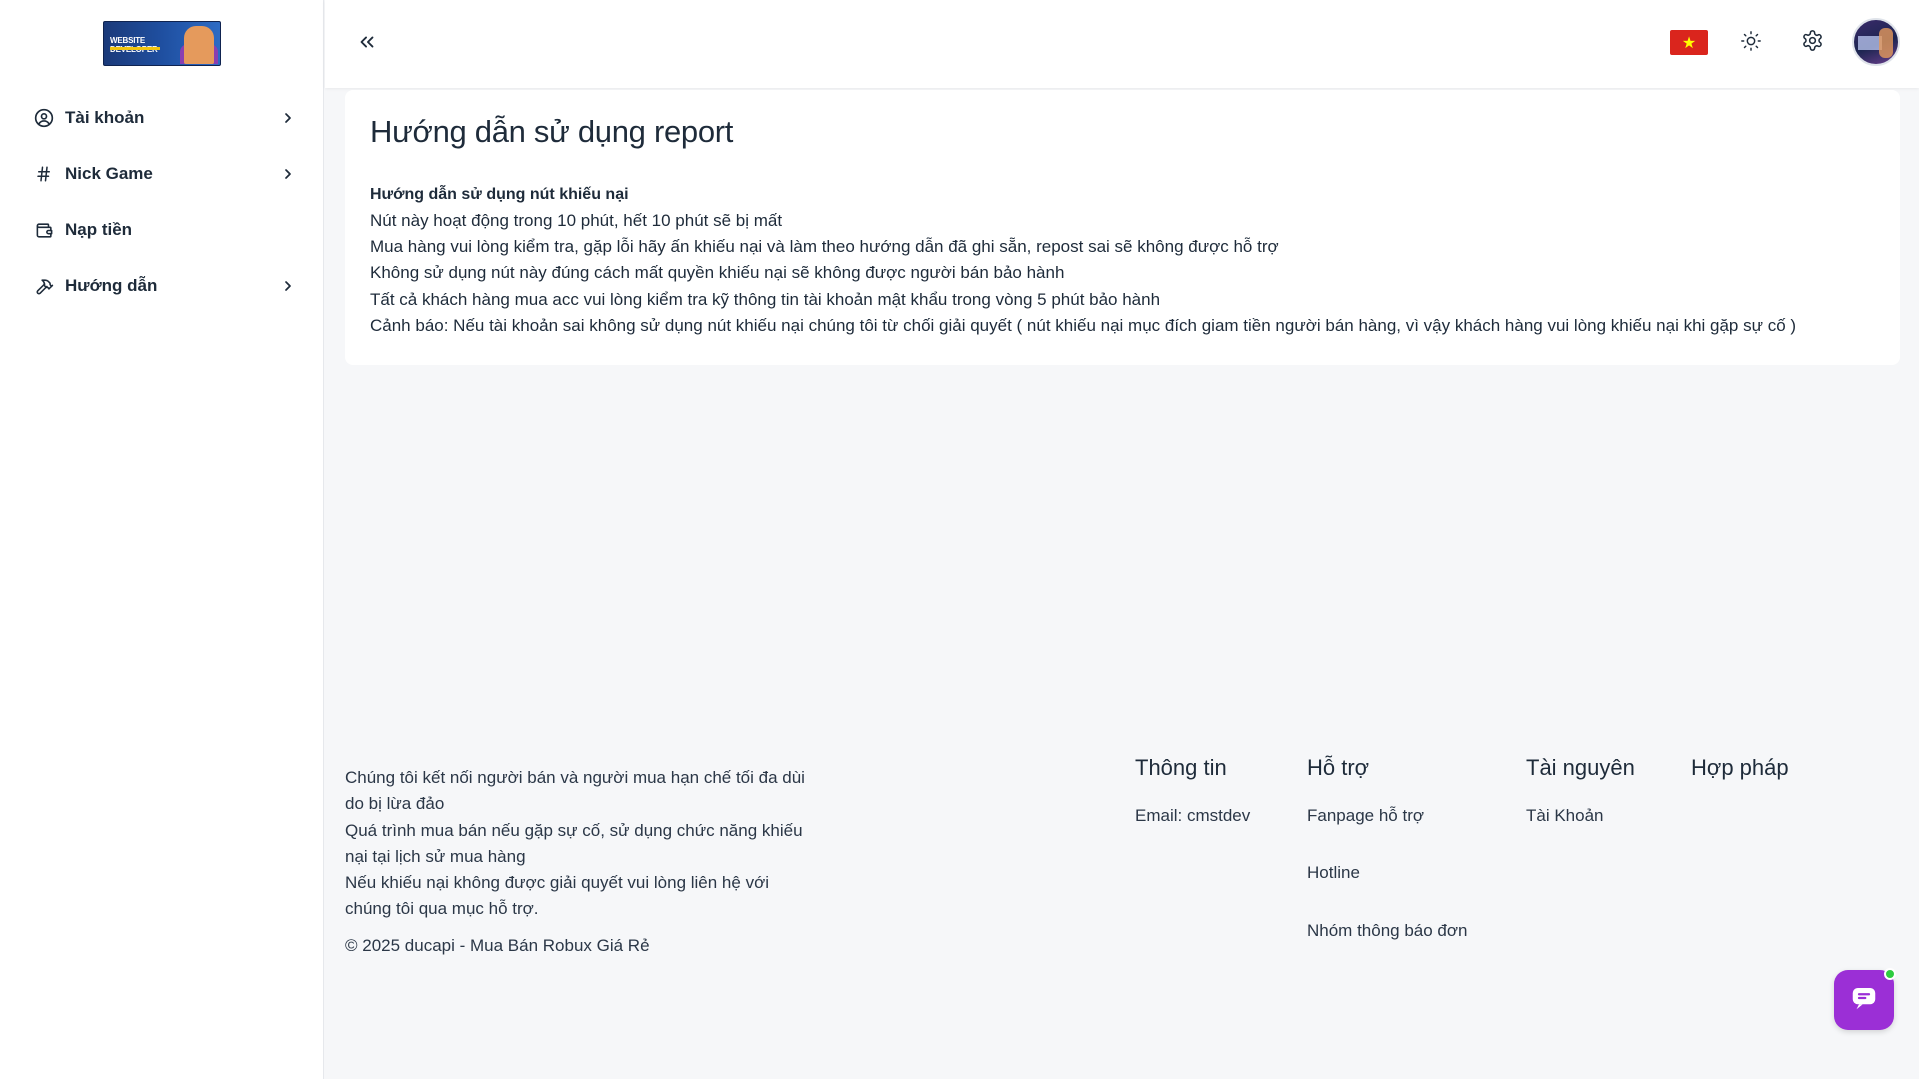 The width and height of the screenshot is (1919, 1079). I want to click on online-status-dot, so click(1890, 974).